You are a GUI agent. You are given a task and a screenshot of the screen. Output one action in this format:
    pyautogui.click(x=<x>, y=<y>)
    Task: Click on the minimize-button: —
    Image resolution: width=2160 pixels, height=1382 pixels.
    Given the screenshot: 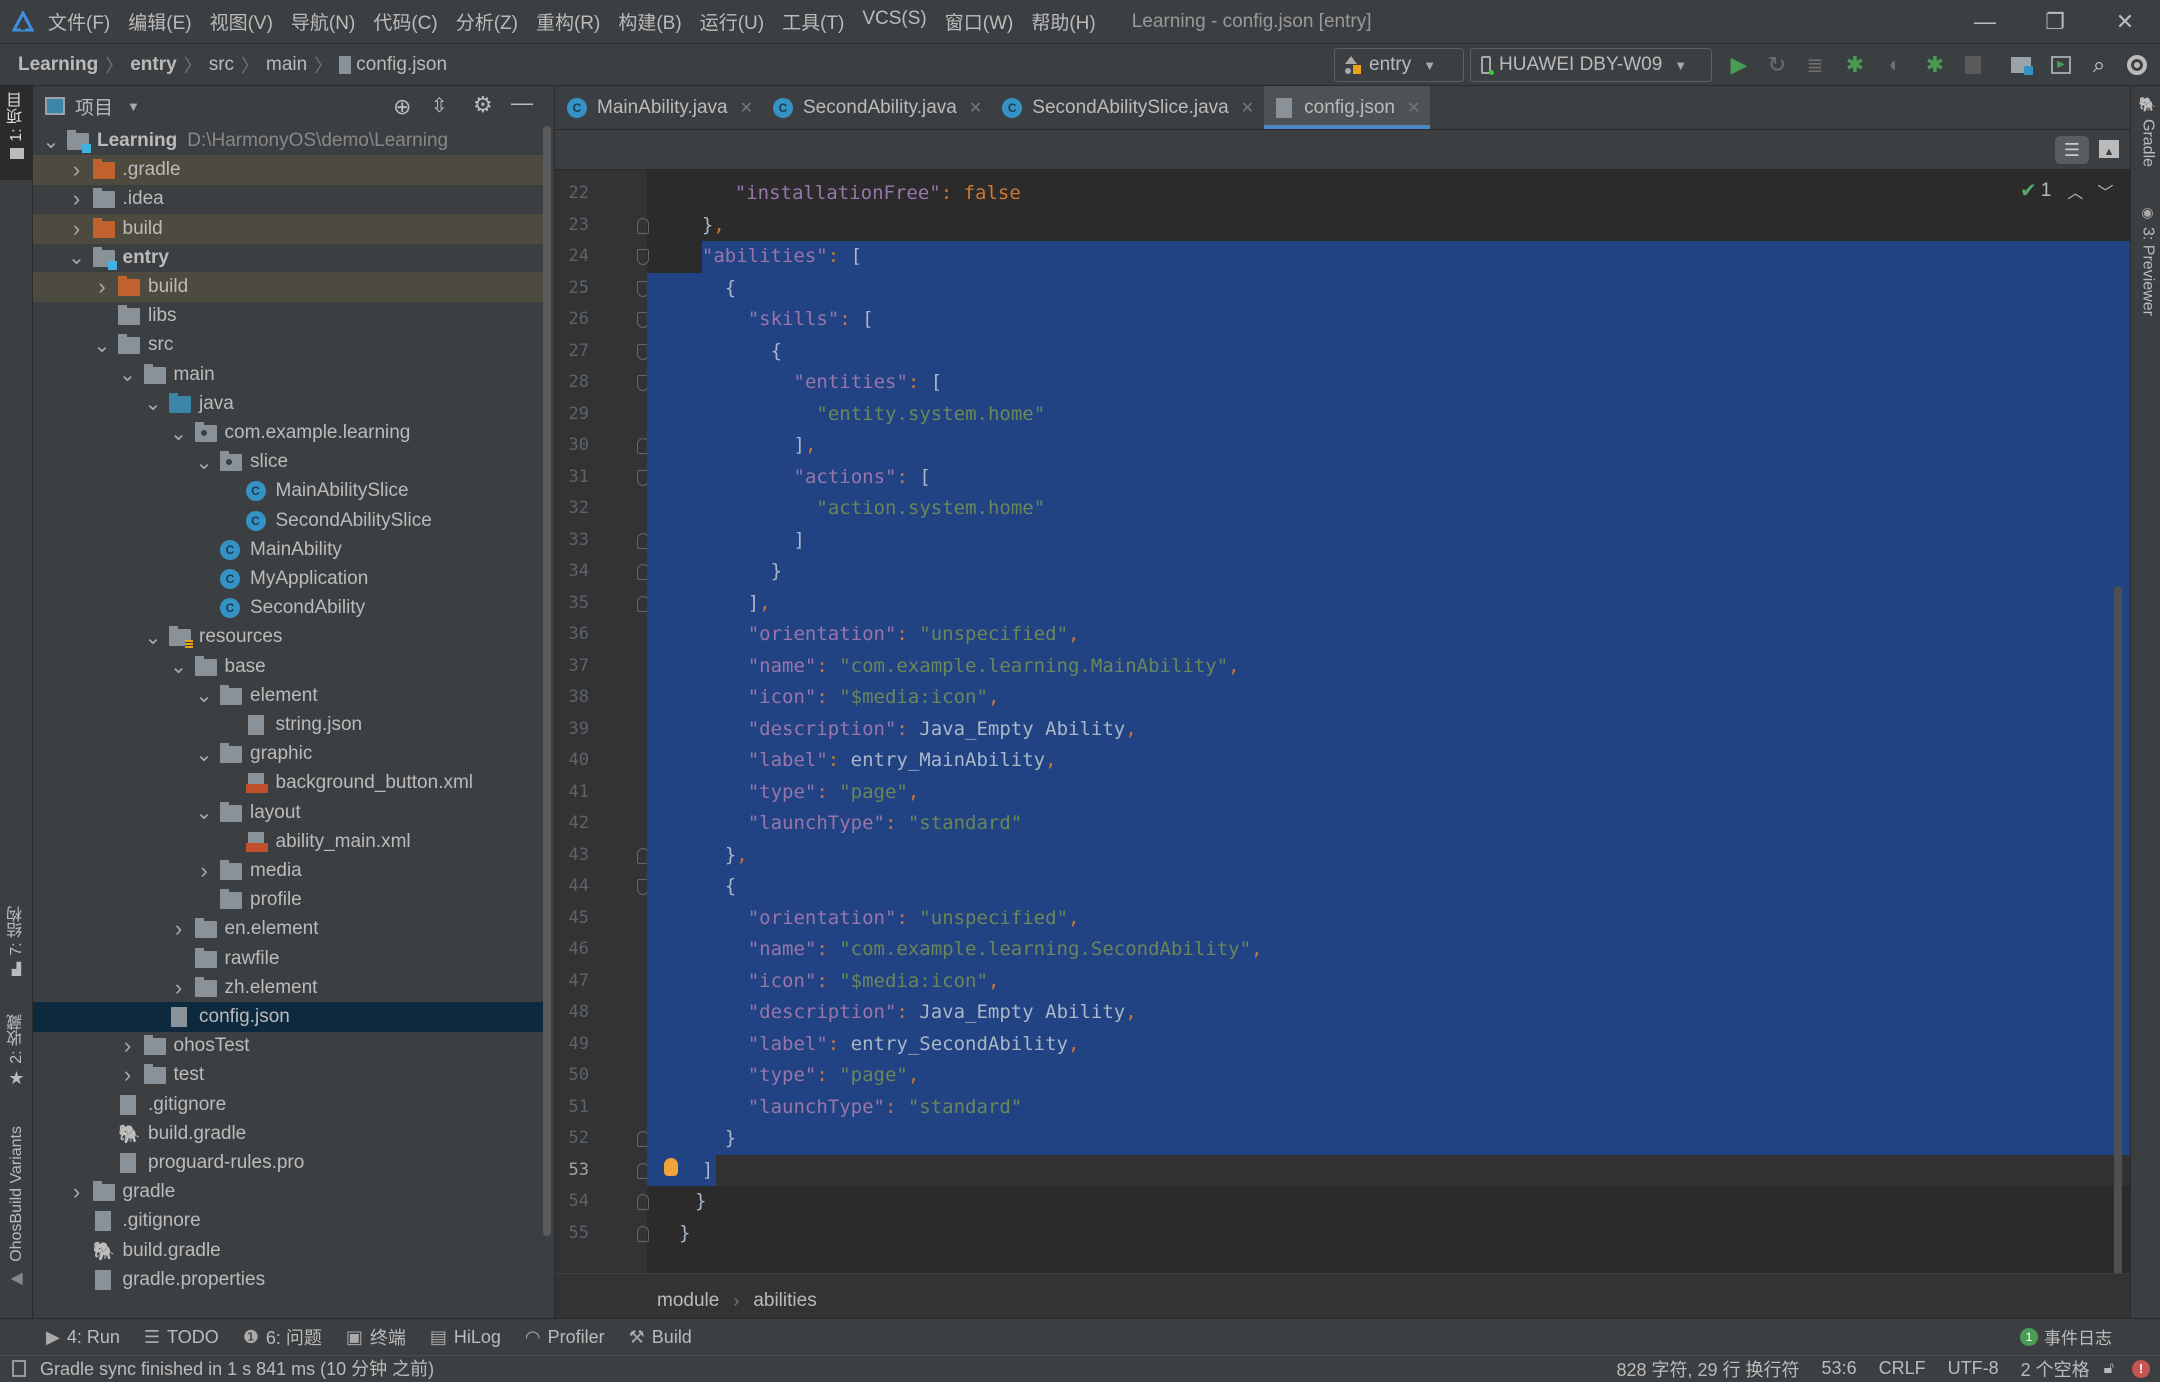 What is the action you would take?
    pyautogui.click(x=1985, y=22)
    